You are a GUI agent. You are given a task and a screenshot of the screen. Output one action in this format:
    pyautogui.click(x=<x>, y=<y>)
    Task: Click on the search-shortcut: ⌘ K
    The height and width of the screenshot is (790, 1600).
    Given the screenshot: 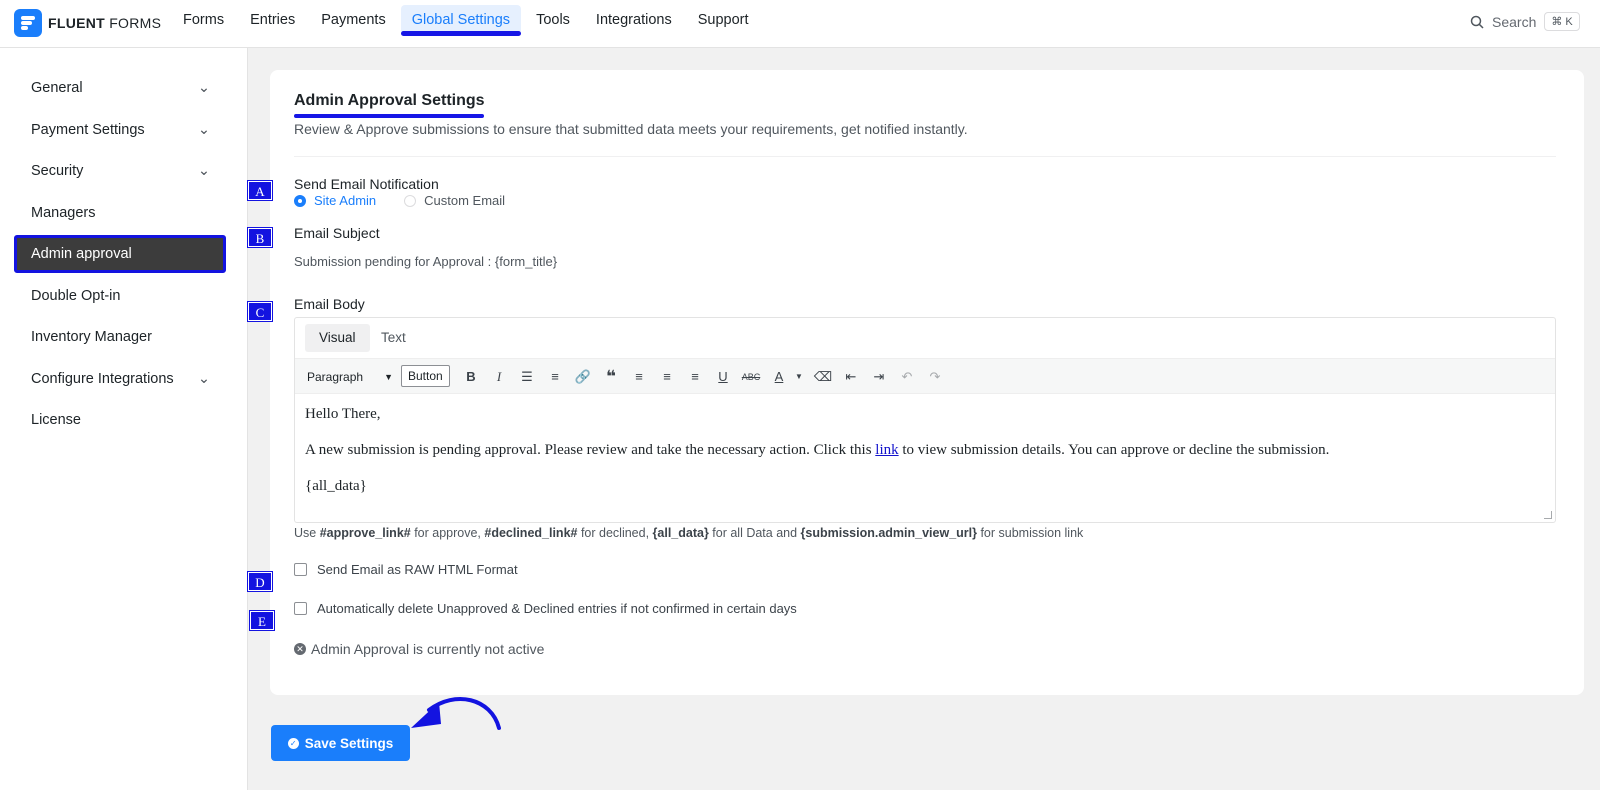 What is the action you would take?
    pyautogui.click(x=1562, y=21)
    